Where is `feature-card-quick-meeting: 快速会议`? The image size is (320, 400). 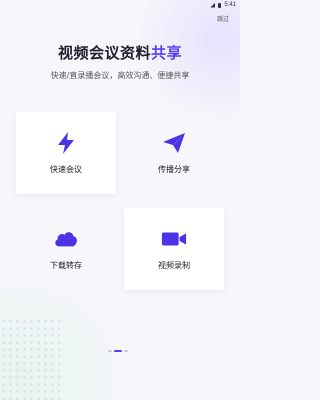 feature-card-quick-meeting: 快速会议 is located at coordinates (66, 153).